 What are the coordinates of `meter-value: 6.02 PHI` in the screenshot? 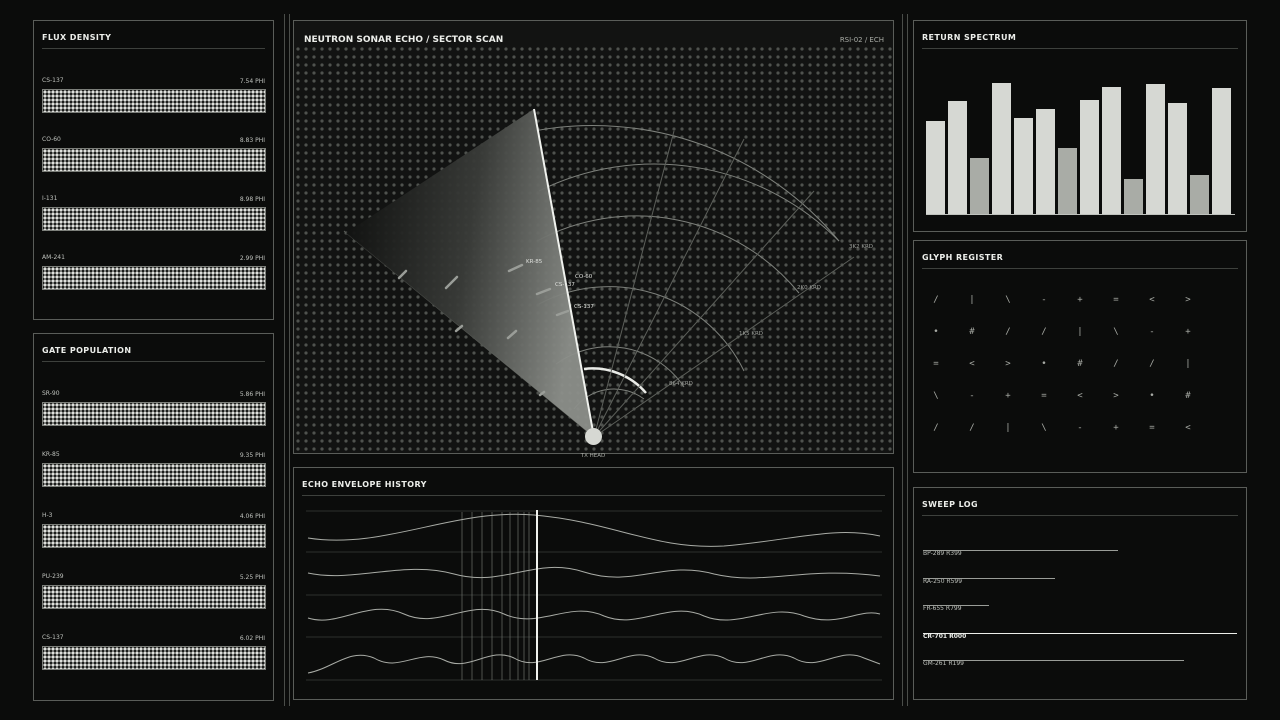 It's located at (252, 638).